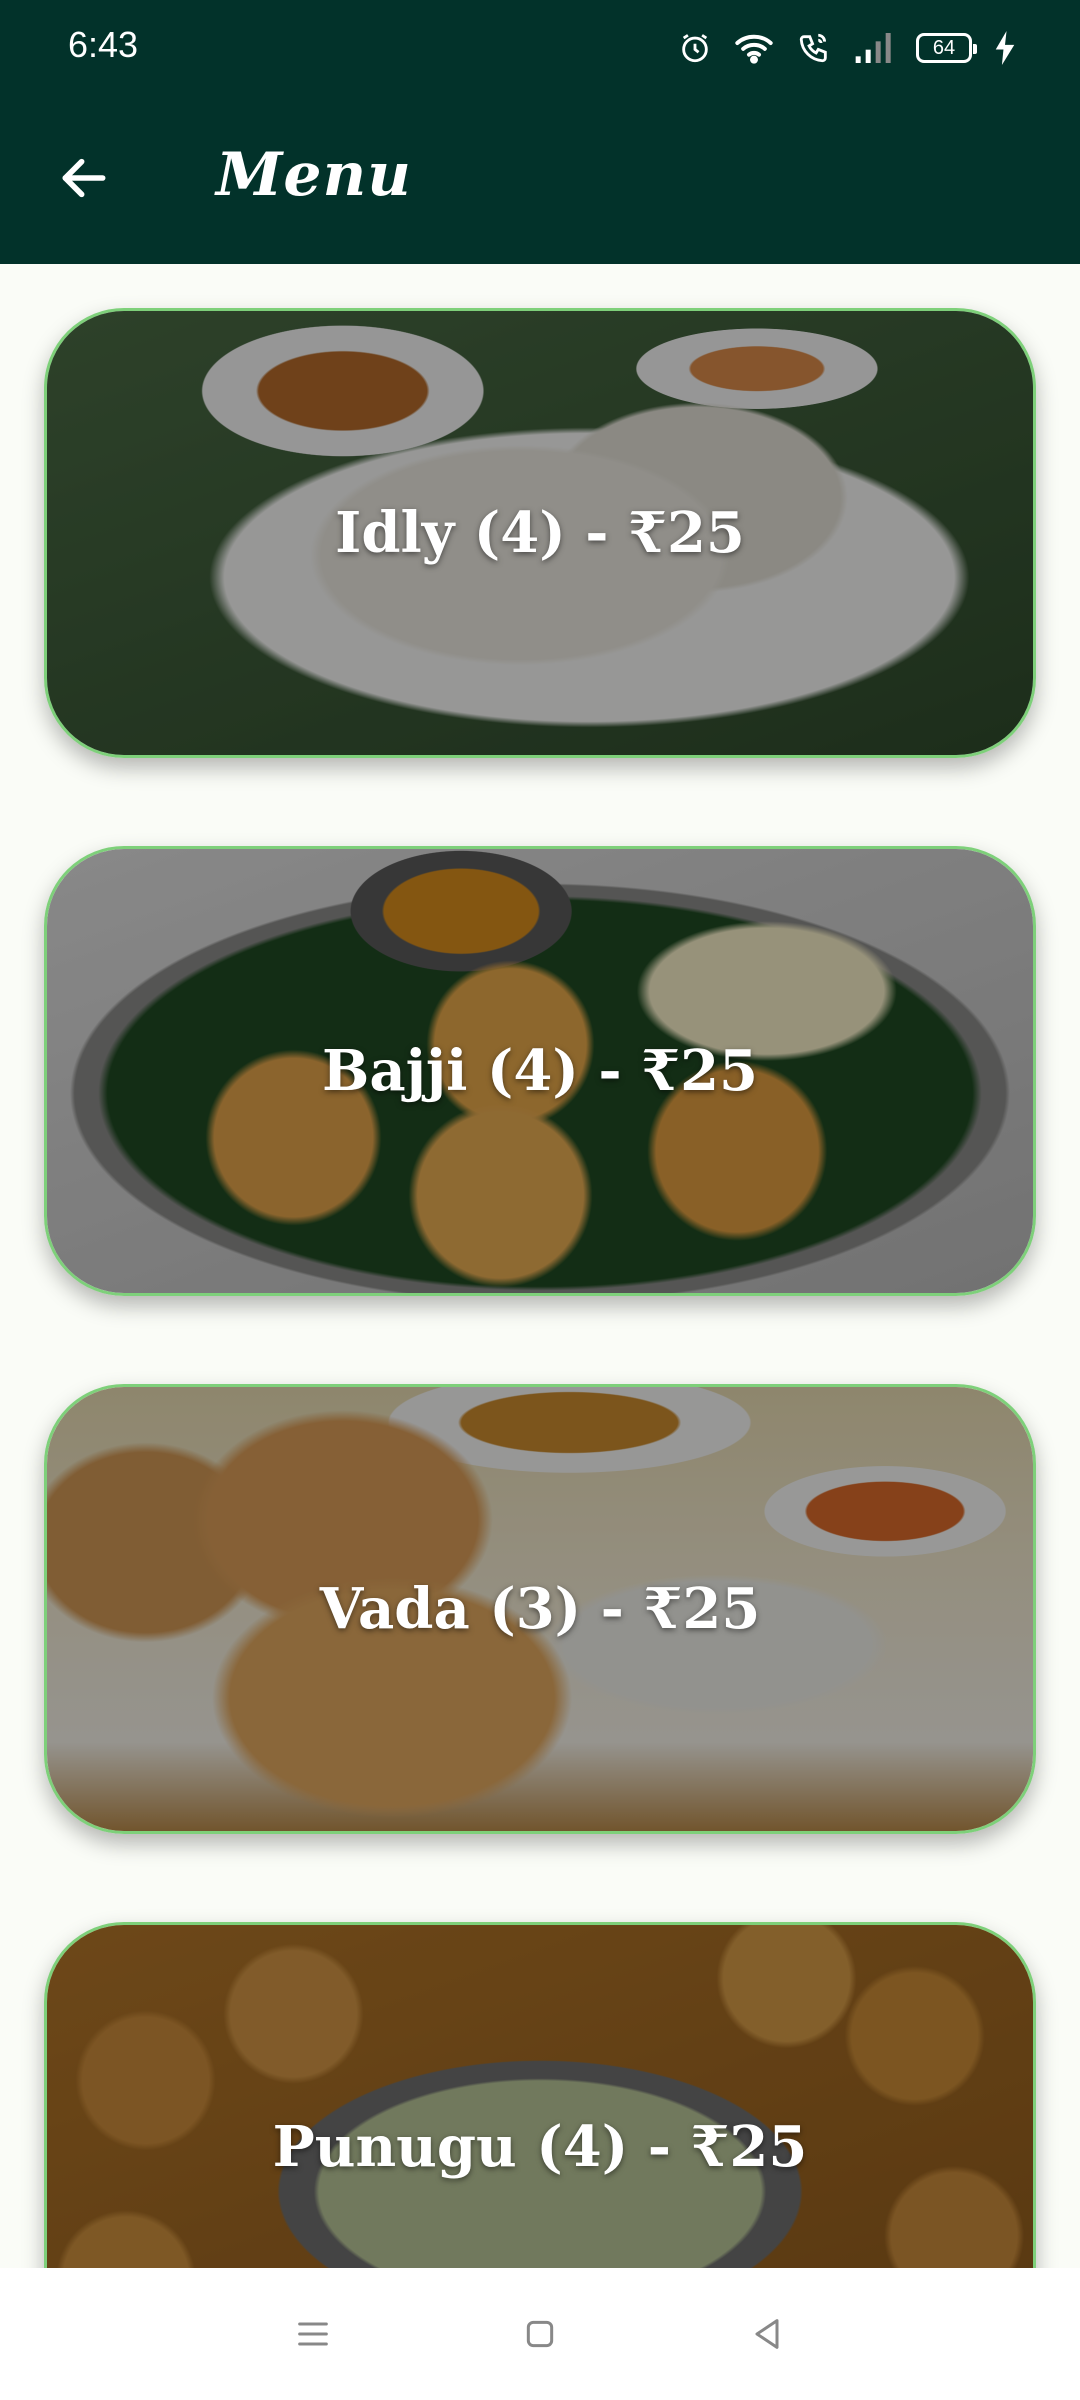 The width and height of the screenshot is (1080, 2400). What do you see at coordinates (540, 48) in the screenshot?
I see `status-bar: 6:43 64` at bounding box center [540, 48].